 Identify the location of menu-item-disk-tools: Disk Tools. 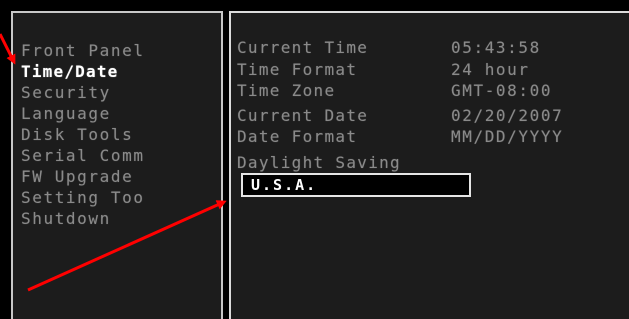
(83, 134).